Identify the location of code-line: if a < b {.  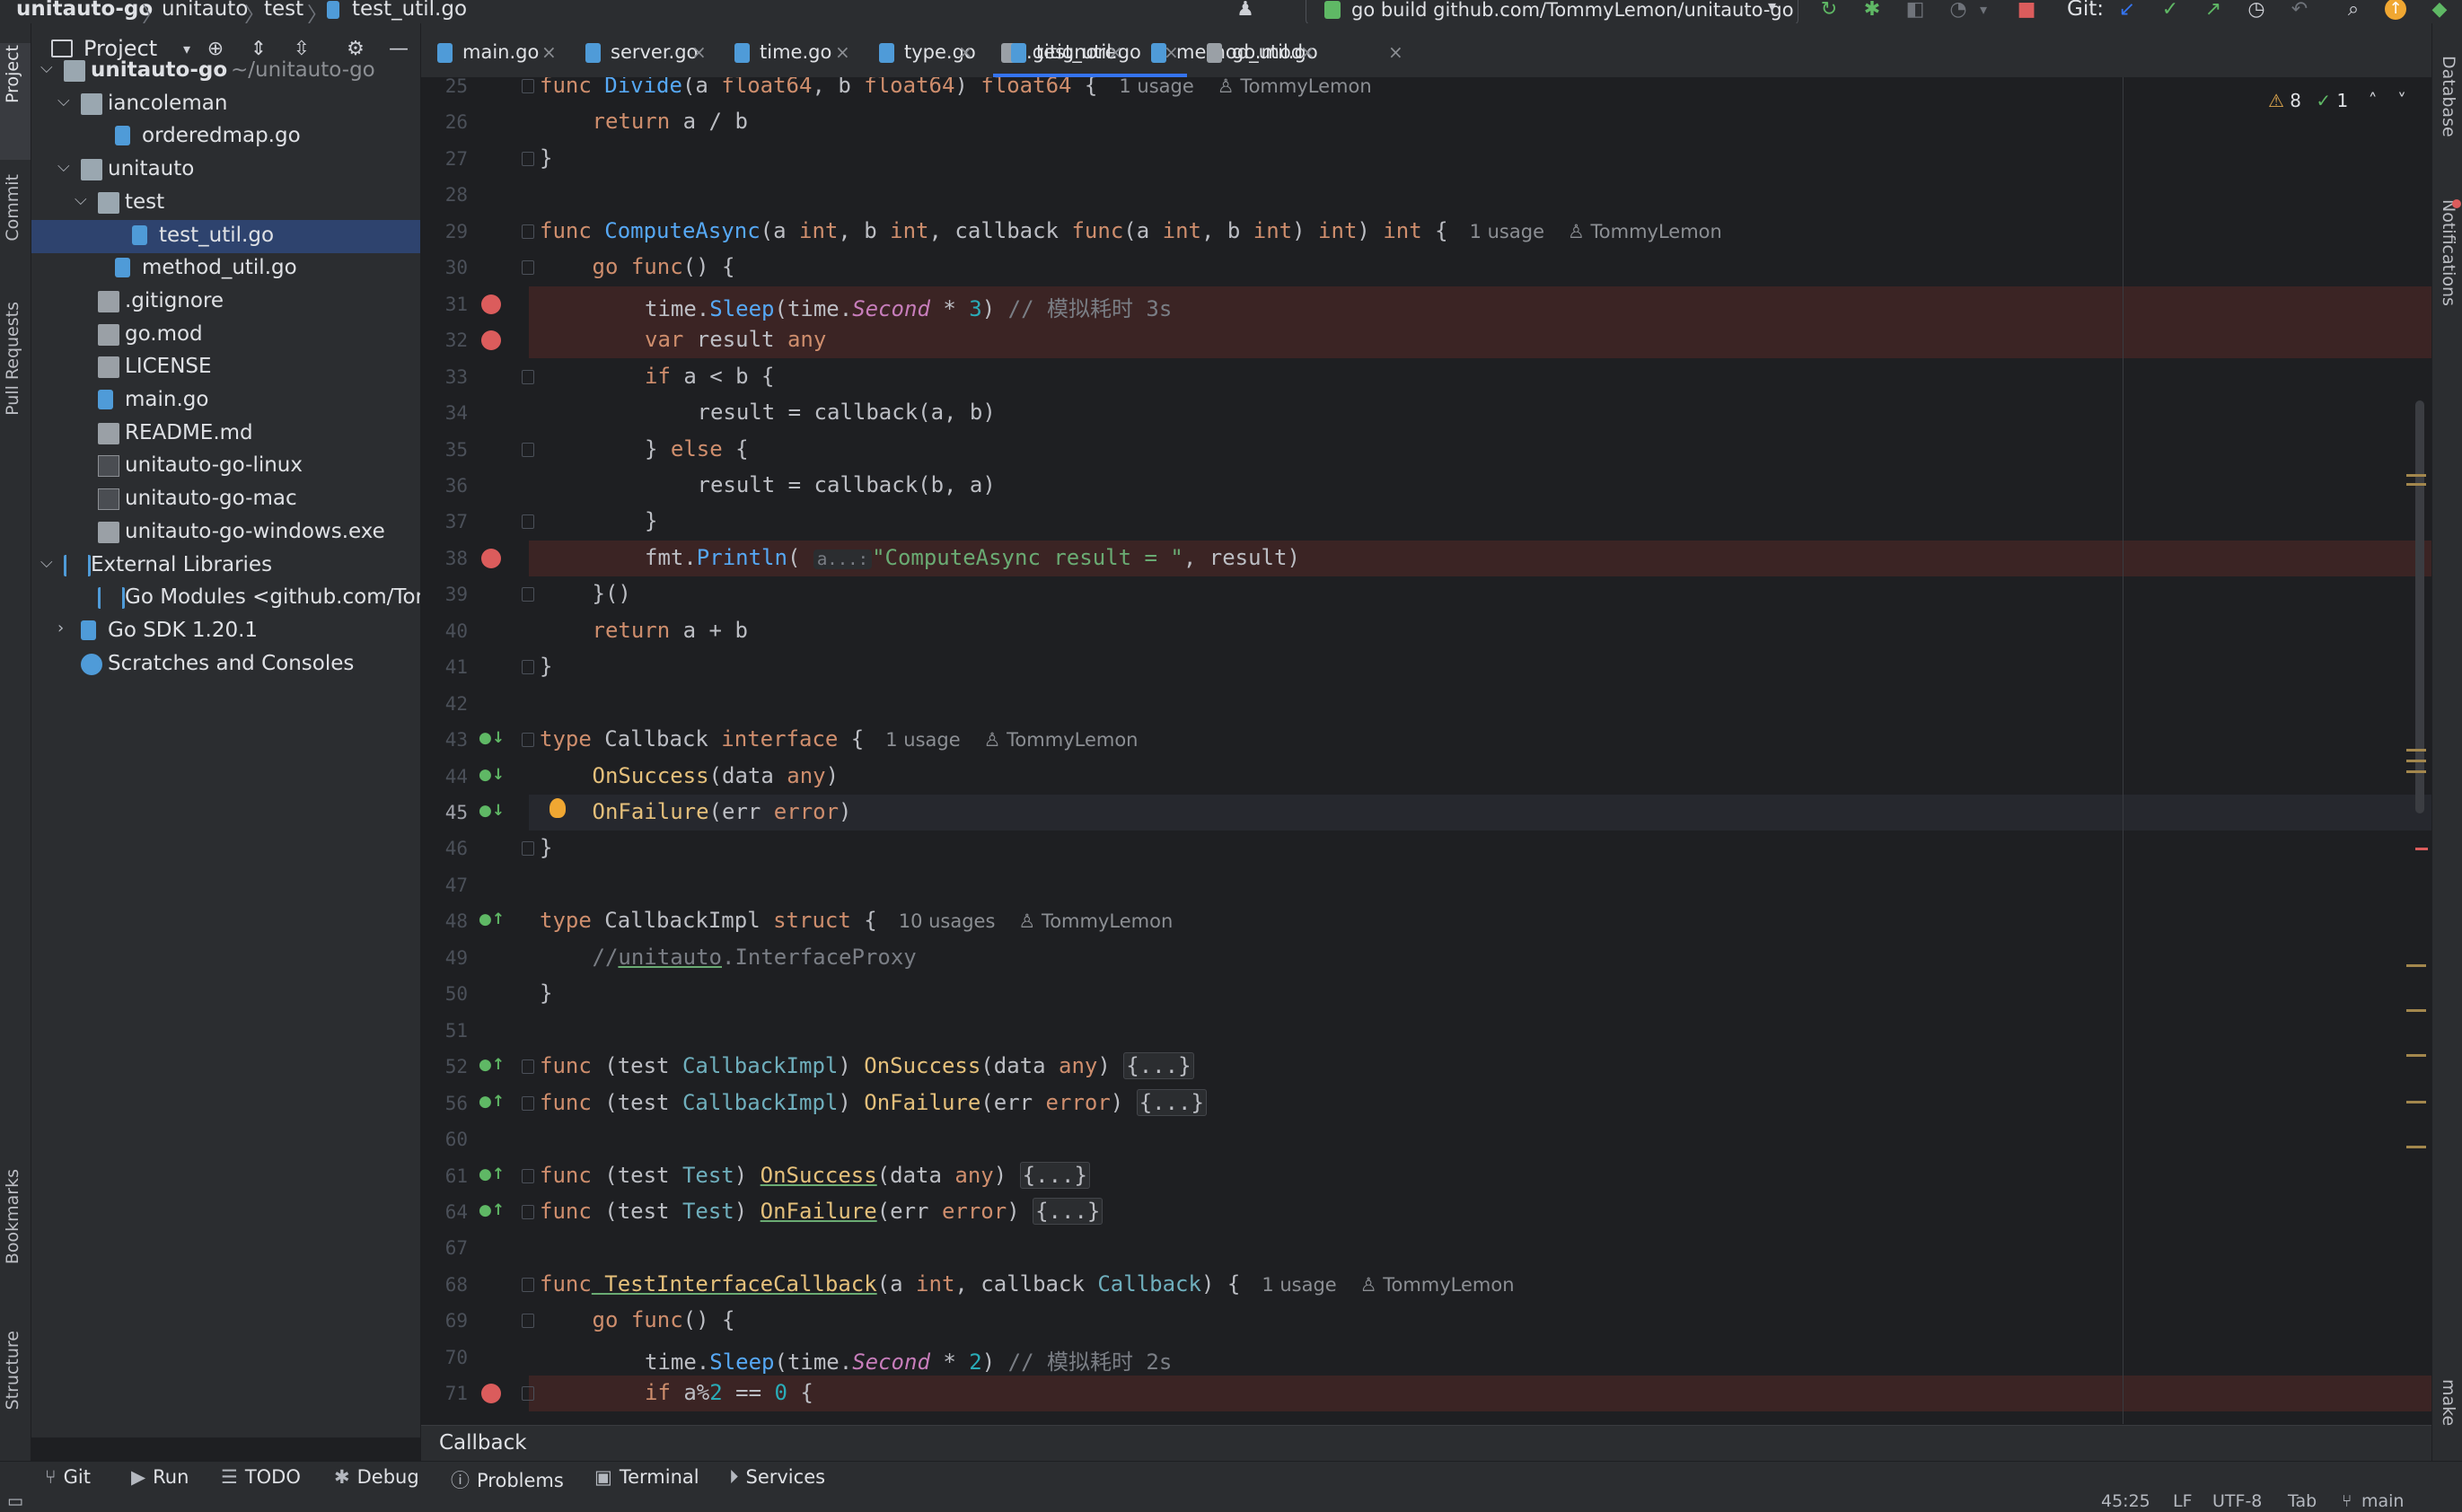
(710, 376).